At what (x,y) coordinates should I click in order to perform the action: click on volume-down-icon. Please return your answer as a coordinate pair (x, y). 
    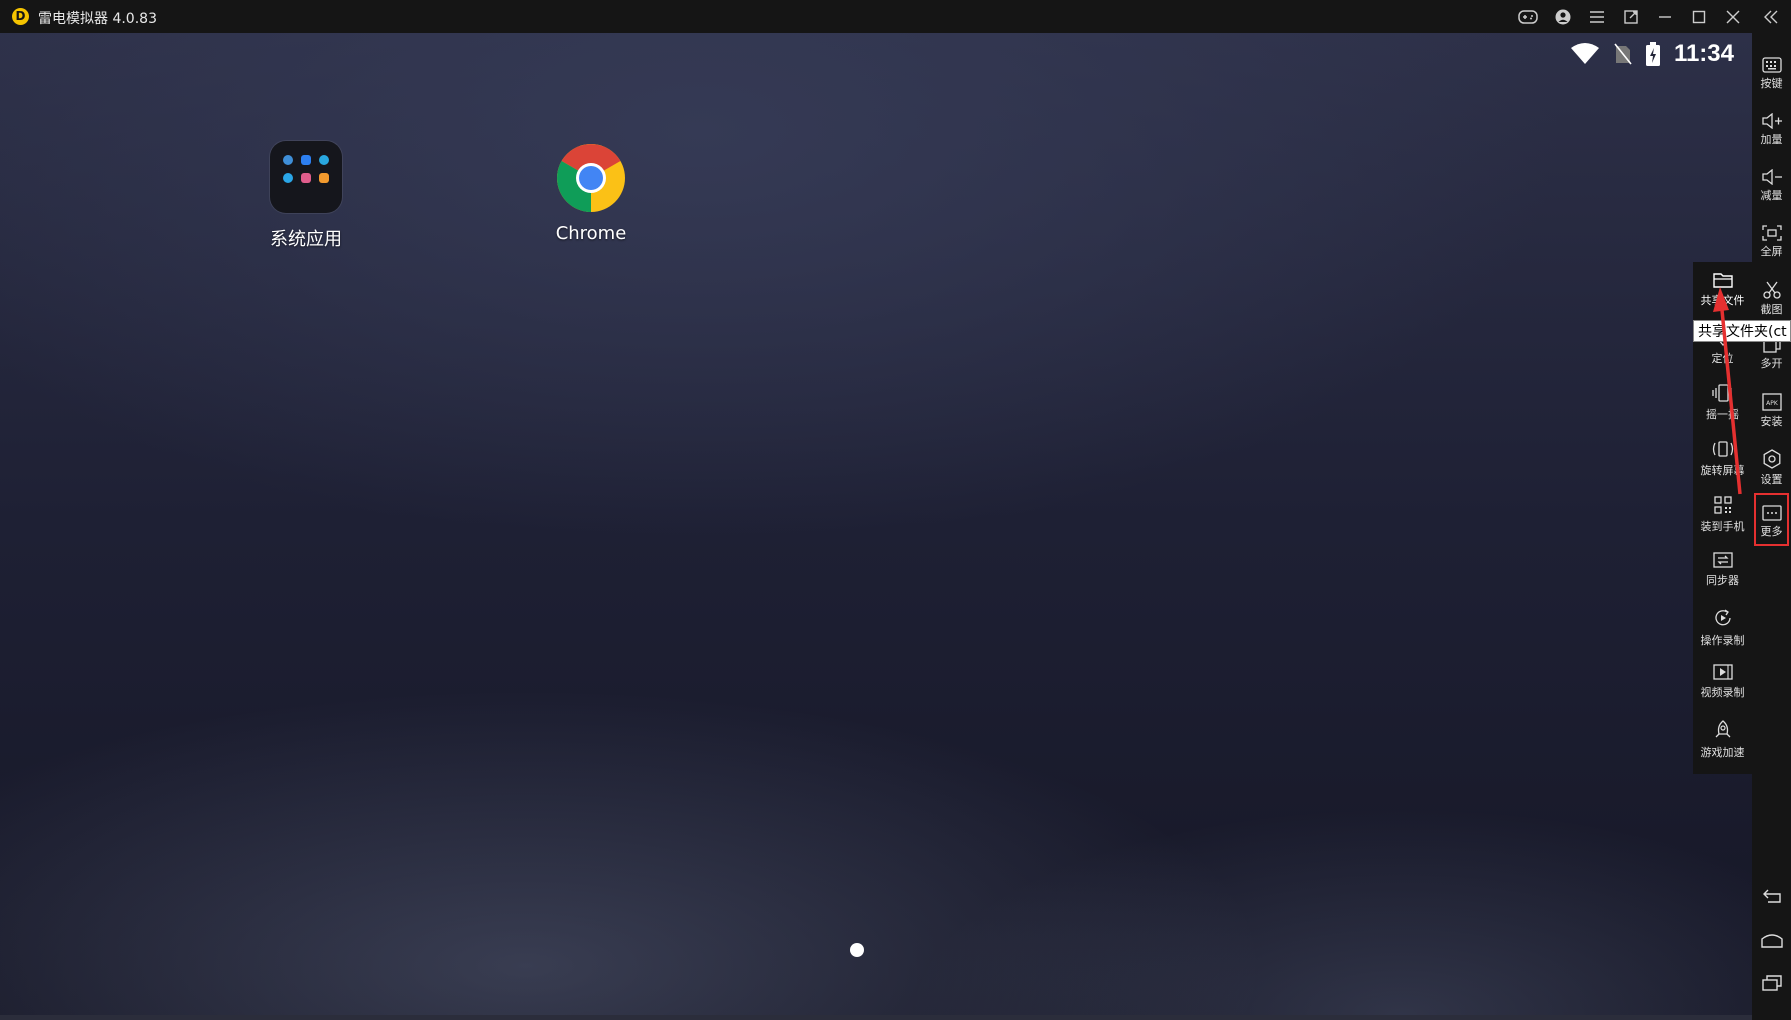
    Looking at the image, I should click on (1771, 177).